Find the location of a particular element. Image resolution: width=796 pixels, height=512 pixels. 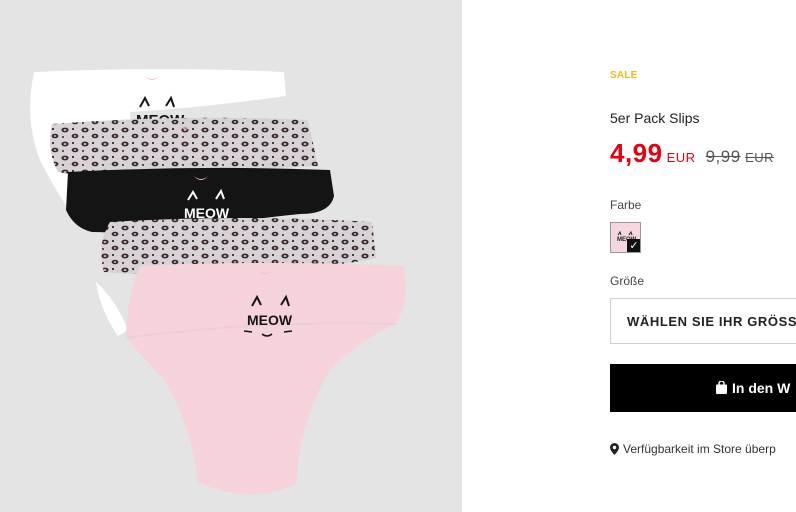

old-price-currency: EUR is located at coordinates (760, 157).